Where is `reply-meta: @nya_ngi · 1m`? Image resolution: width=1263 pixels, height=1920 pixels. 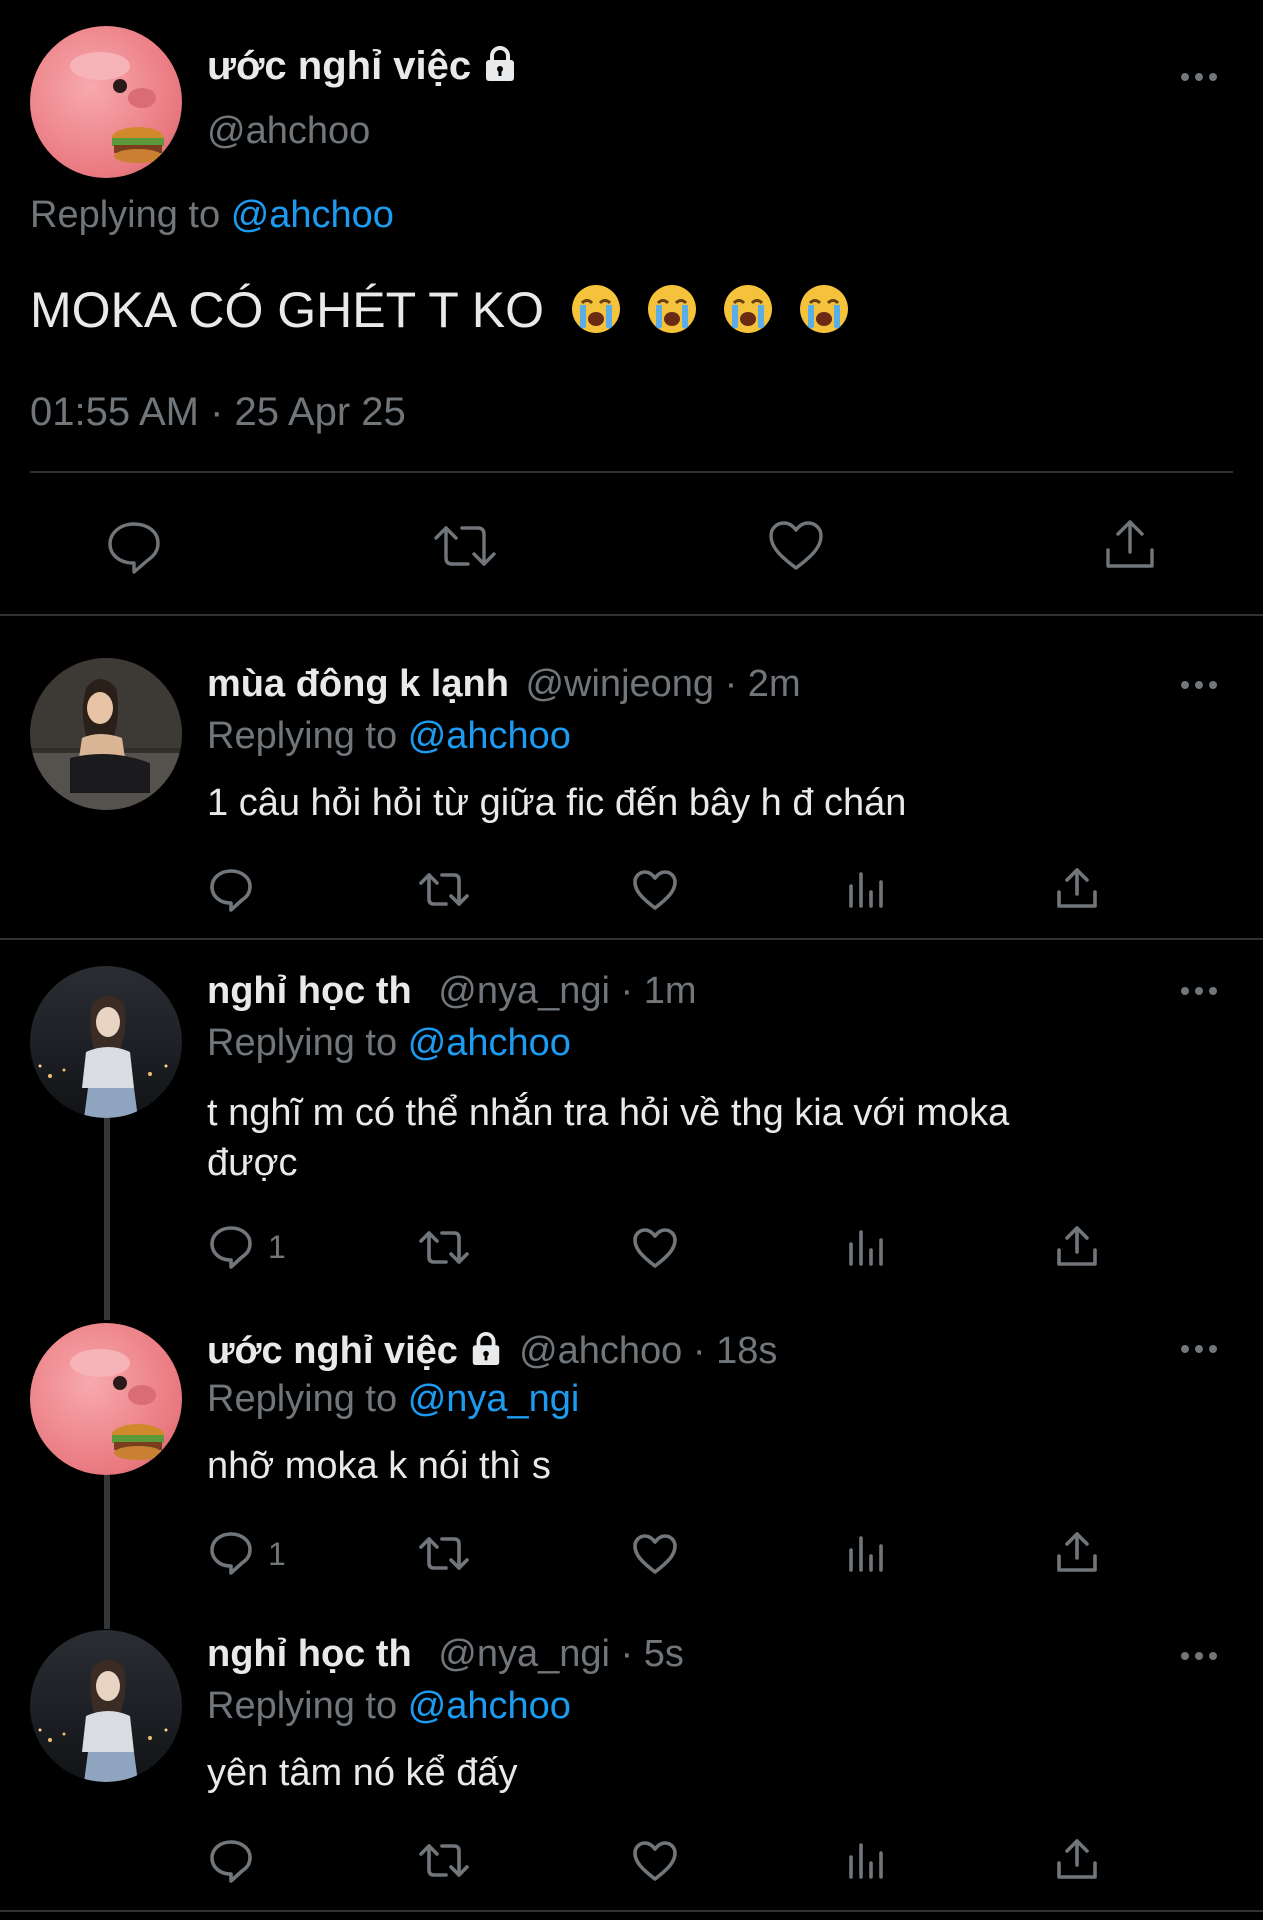
reply-meta: @nya_ngi · 1m is located at coordinates (567, 991).